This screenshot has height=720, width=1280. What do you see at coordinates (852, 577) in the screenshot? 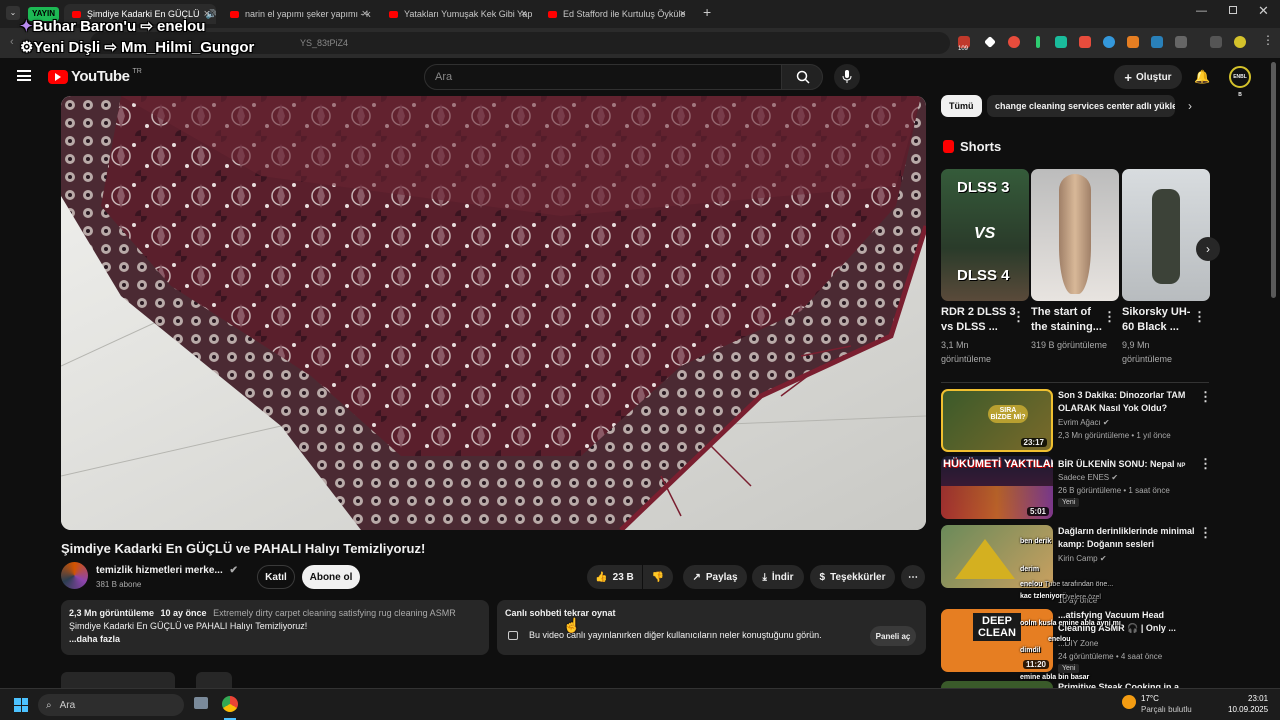
I see `thanks-button: $ Teşekkürler` at bounding box center [852, 577].